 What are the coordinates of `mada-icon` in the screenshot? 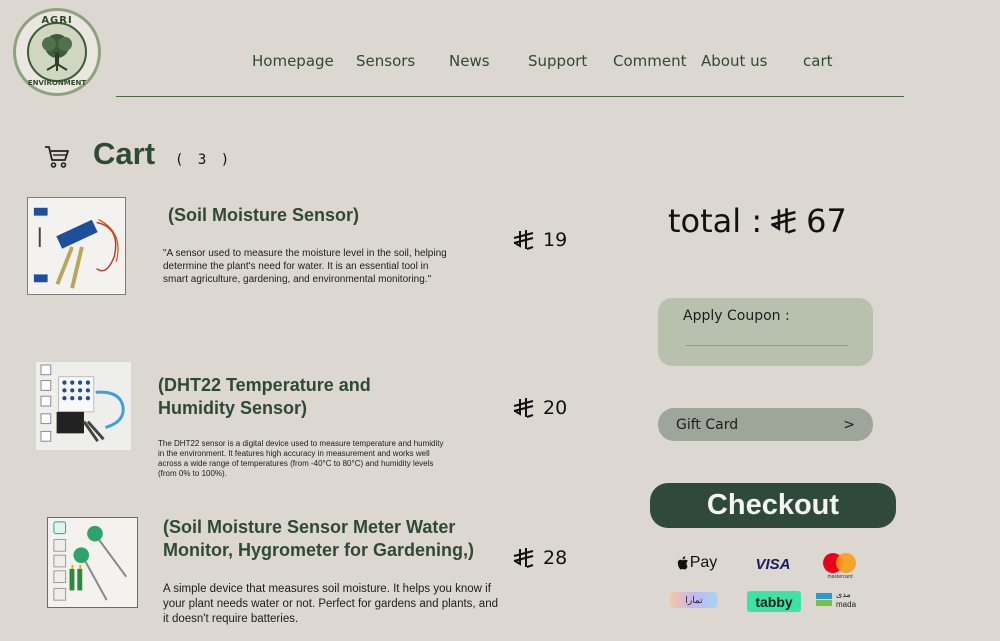 It's located at (824, 599).